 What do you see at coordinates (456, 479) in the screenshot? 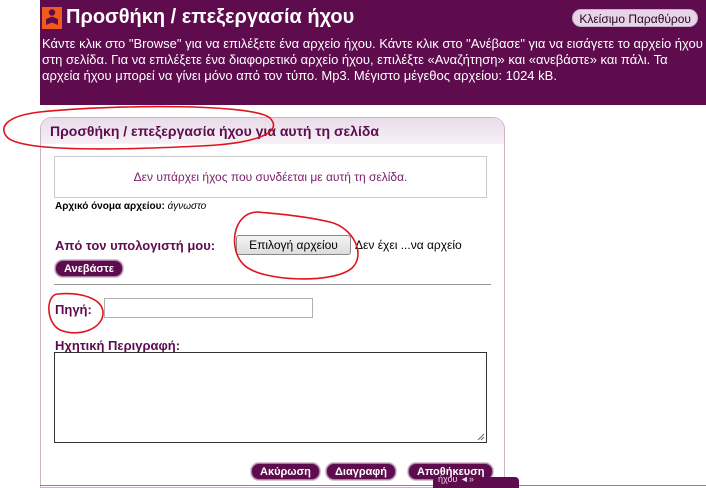
I see `partial-tab-text: ήχου ◄»` at bounding box center [456, 479].